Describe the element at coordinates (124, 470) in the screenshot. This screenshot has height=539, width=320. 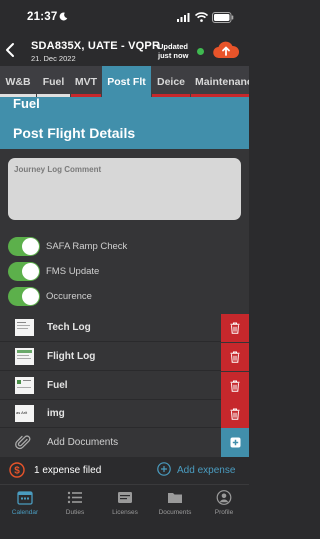
I see `expense-bar: $ 1 expense filed Add expense` at that location.